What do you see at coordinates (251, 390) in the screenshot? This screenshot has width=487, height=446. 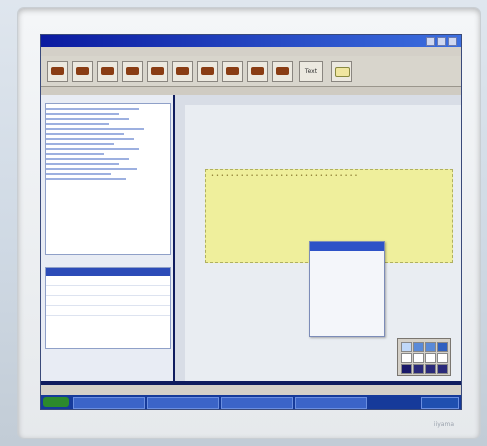 I see `status-bar` at bounding box center [251, 390].